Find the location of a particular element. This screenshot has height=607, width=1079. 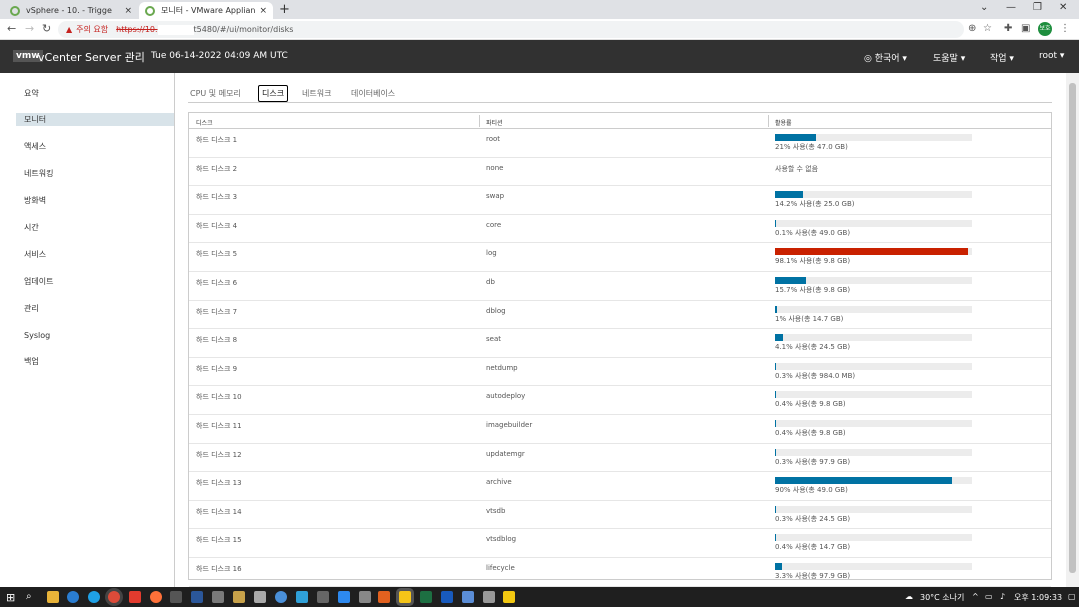

weather-icon: ☁ is located at coordinates (909, 596).